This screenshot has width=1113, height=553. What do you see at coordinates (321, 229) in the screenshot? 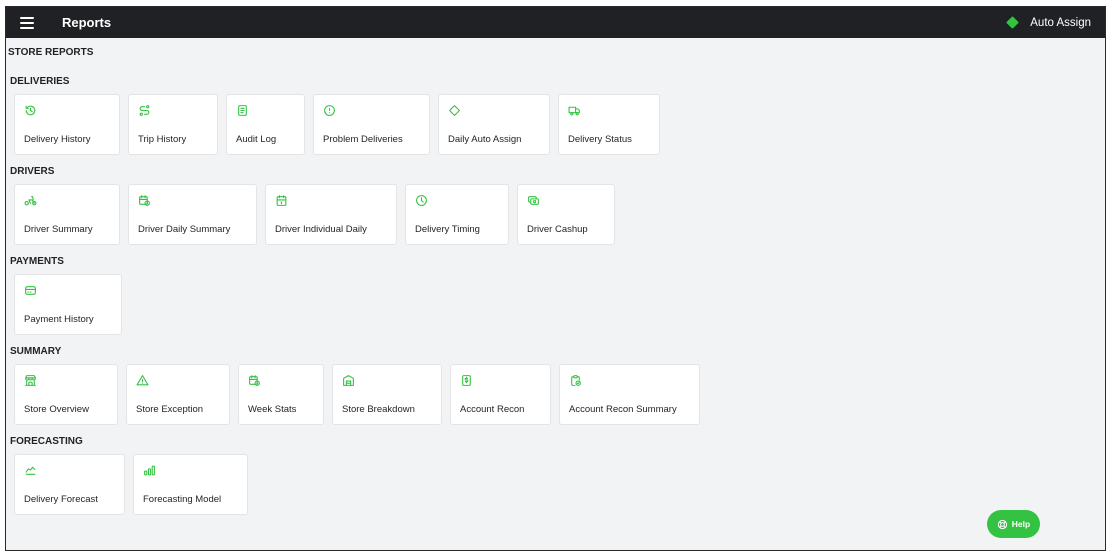
I see `card-label: Driver Individual Daily` at bounding box center [321, 229].